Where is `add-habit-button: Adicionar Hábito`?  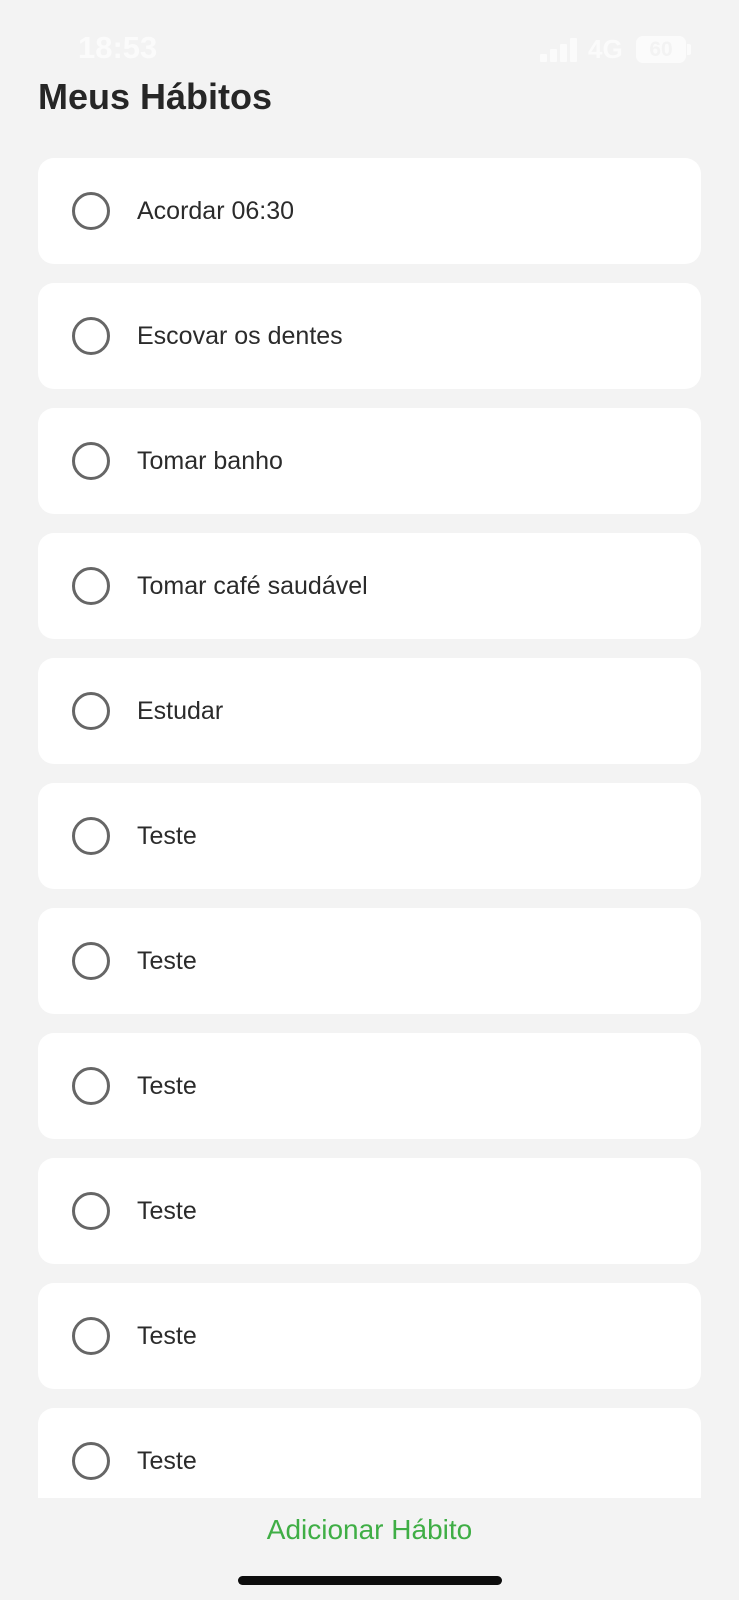
add-habit-button: Adicionar Hábito is located at coordinates (369, 1530).